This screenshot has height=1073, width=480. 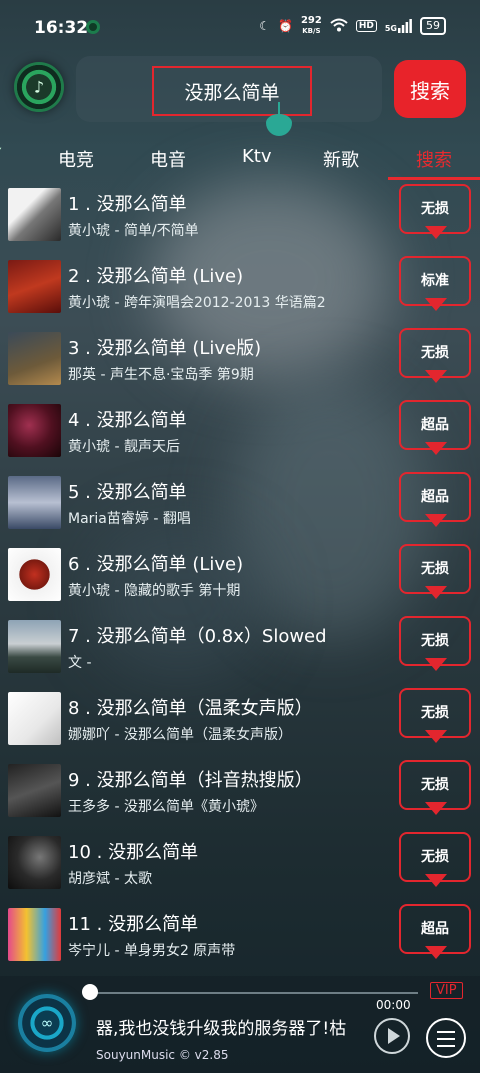 I want to click on song-subtitle: 岑宁儿 - 单身男女2 原声带, so click(x=152, y=951).